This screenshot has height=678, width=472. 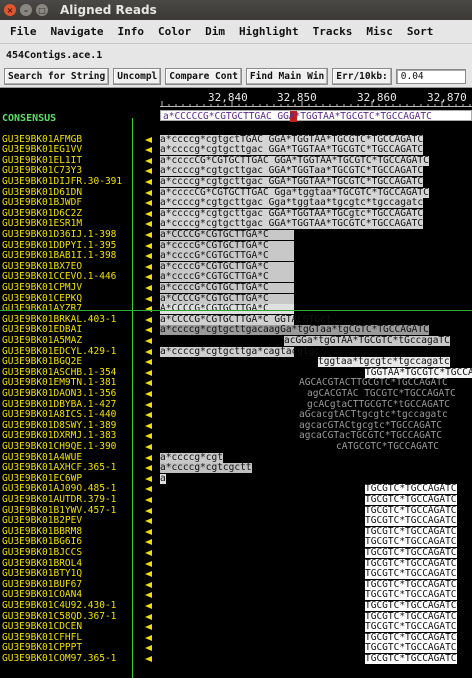 What do you see at coordinates (42, 531) in the screenshot?
I see `read-name: GU3E9BK01BBRM8` at bounding box center [42, 531].